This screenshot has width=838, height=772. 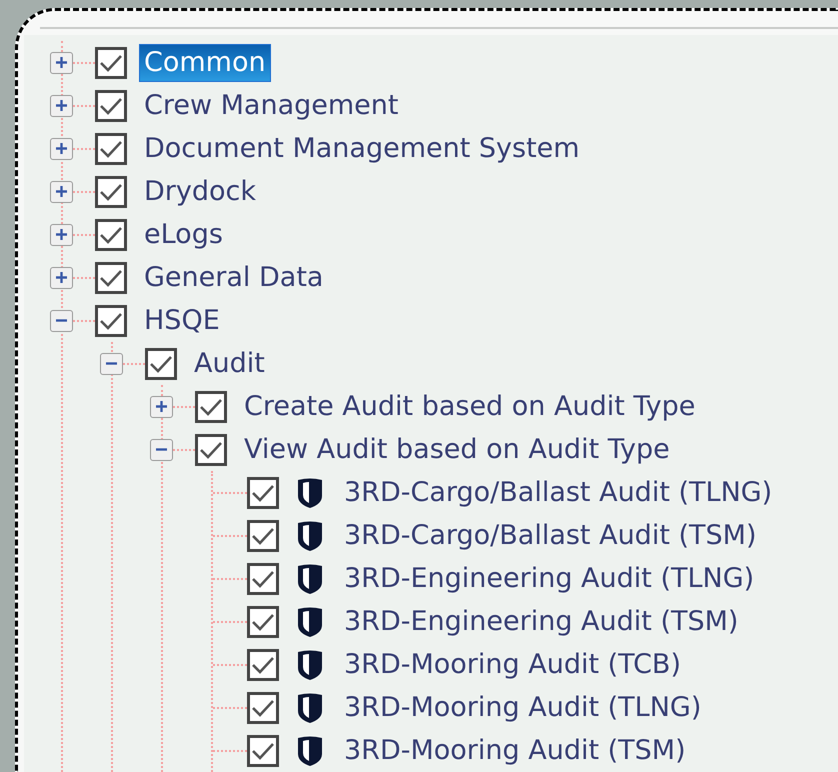 What do you see at coordinates (512, 665) in the screenshot?
I see `tree-item-label: 3RD-Mooring Audit (TCB)` at bounding box center [512, 665].